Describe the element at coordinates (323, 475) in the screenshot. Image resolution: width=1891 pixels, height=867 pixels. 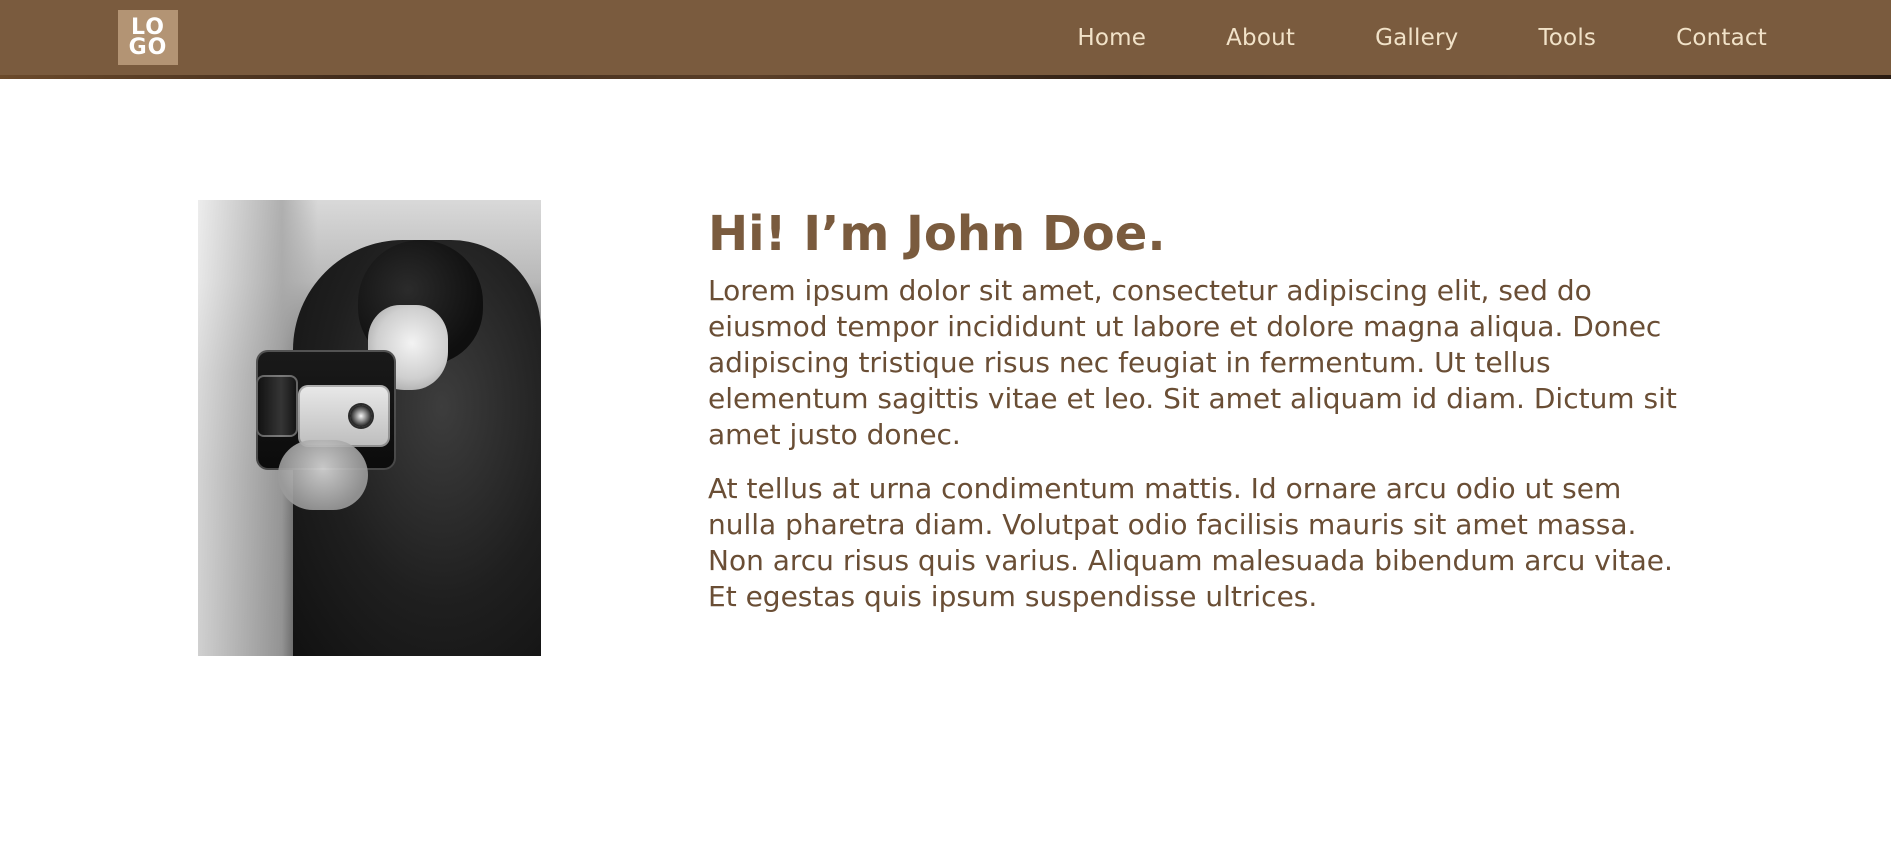
I see `photo-hand` at that location.